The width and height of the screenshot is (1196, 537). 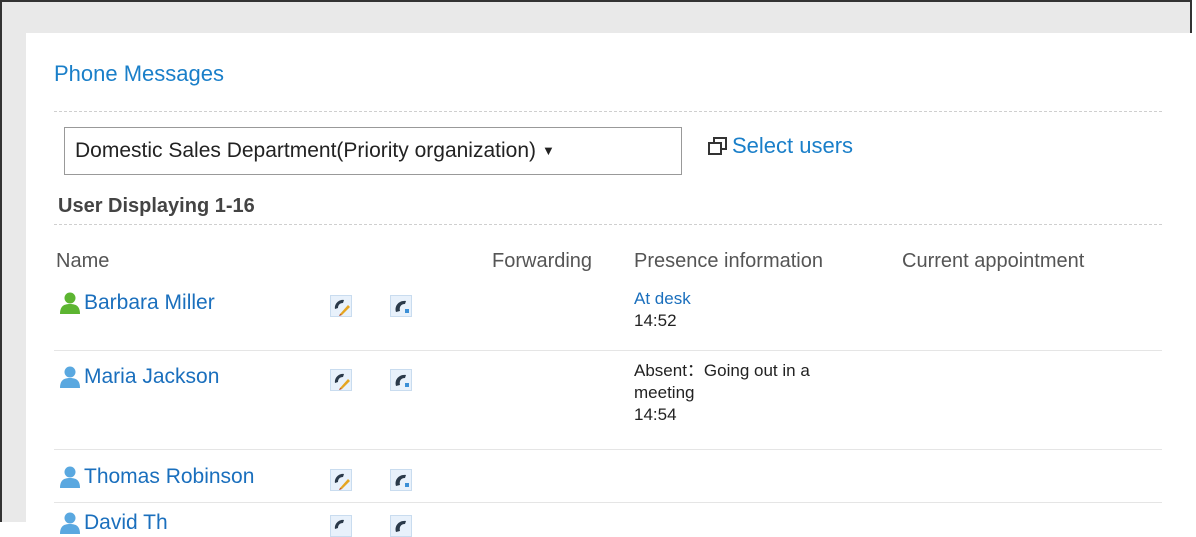 I want to click on user-link-barbara-miller: Barbara Miller, so click(x=136, y=303).